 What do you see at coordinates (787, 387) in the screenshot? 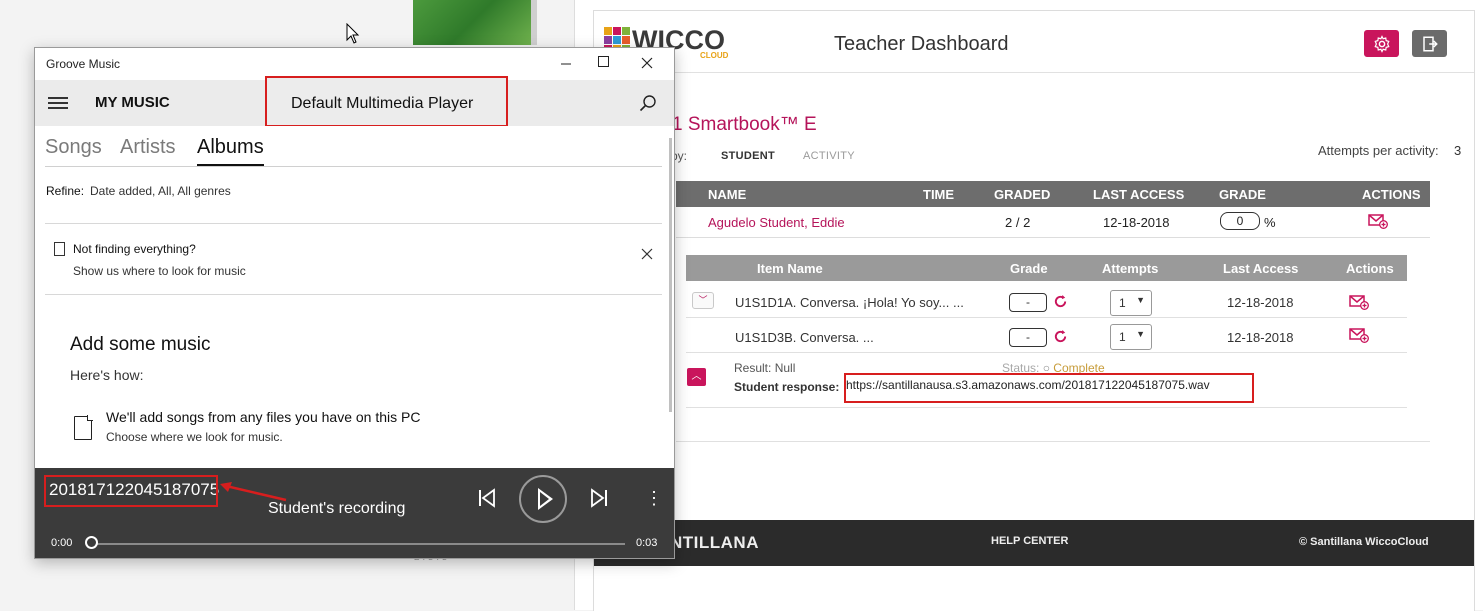
I see `student-response-label: Student response:` at bounding box center [787, 387].